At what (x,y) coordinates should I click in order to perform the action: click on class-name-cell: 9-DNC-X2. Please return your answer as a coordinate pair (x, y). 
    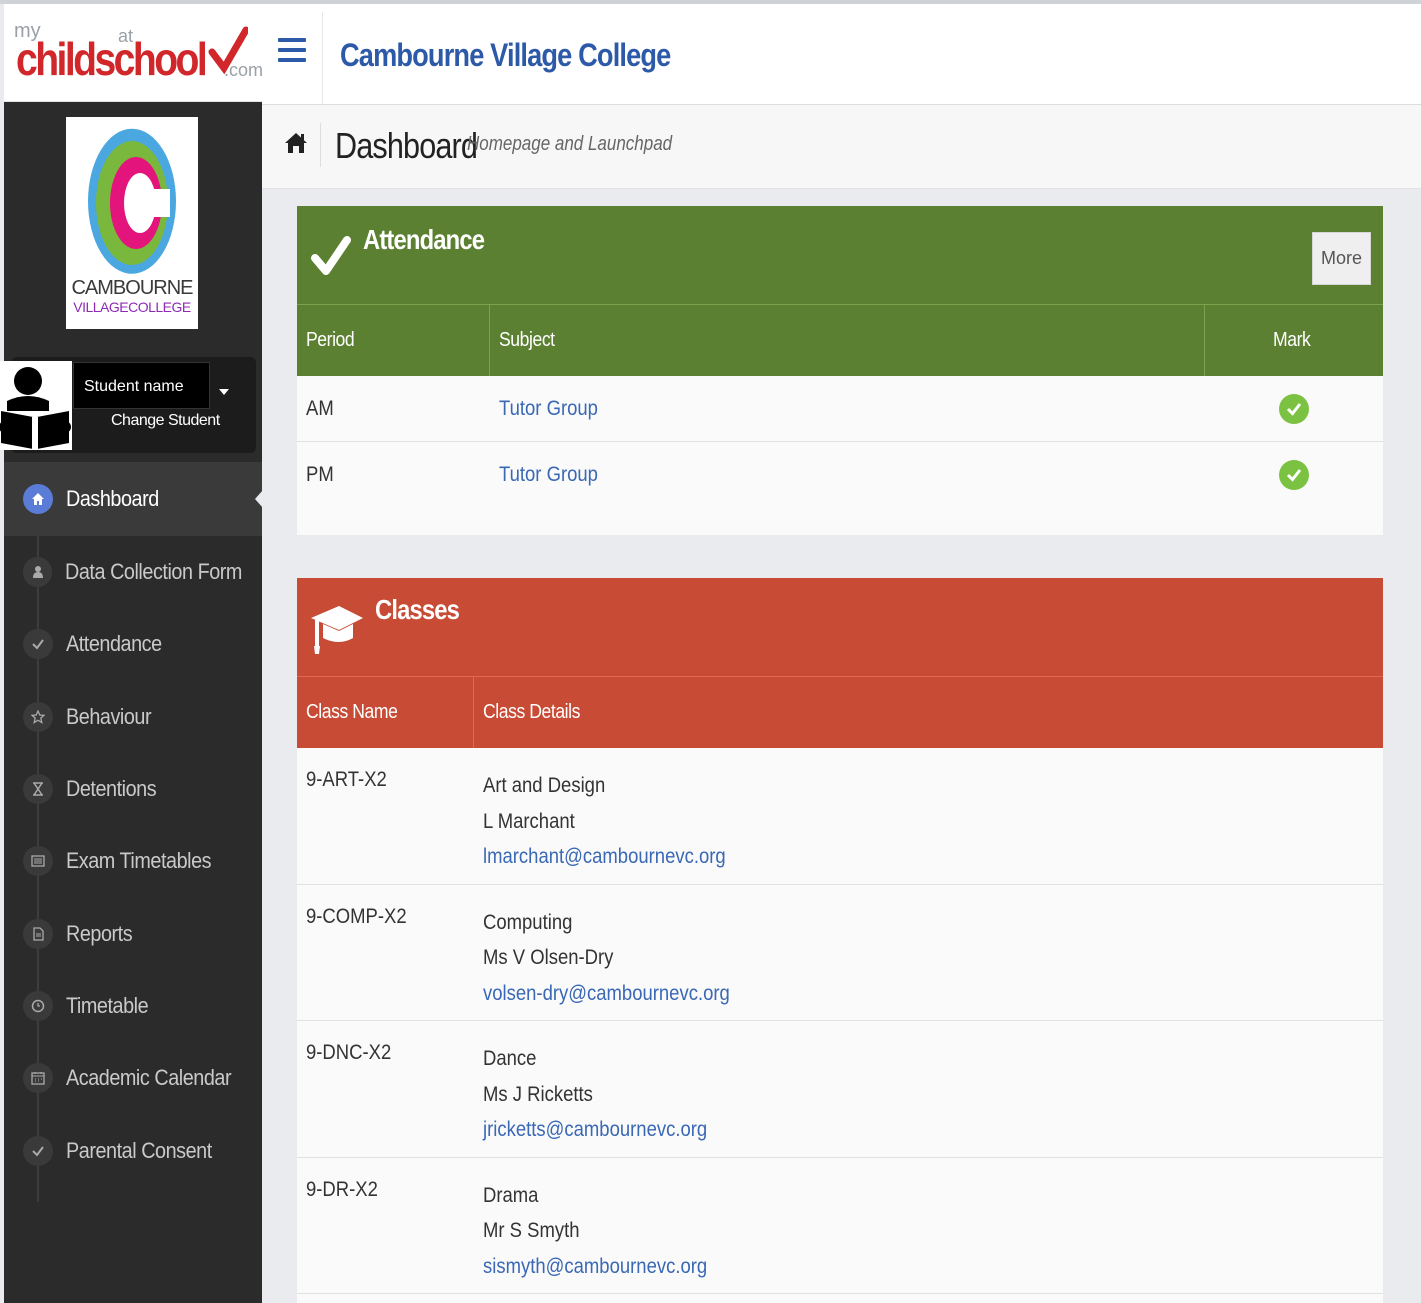
    Looking at the image, I should click on (349, 1052).